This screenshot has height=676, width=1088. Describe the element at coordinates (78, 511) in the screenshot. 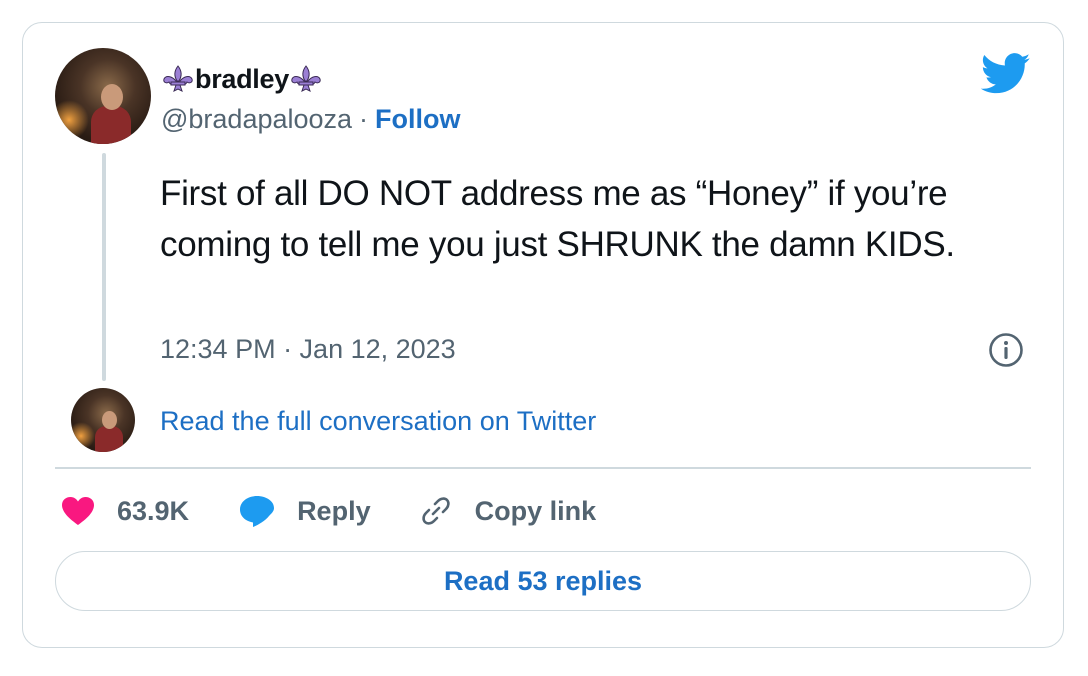

I see `heart-icon` at that location.